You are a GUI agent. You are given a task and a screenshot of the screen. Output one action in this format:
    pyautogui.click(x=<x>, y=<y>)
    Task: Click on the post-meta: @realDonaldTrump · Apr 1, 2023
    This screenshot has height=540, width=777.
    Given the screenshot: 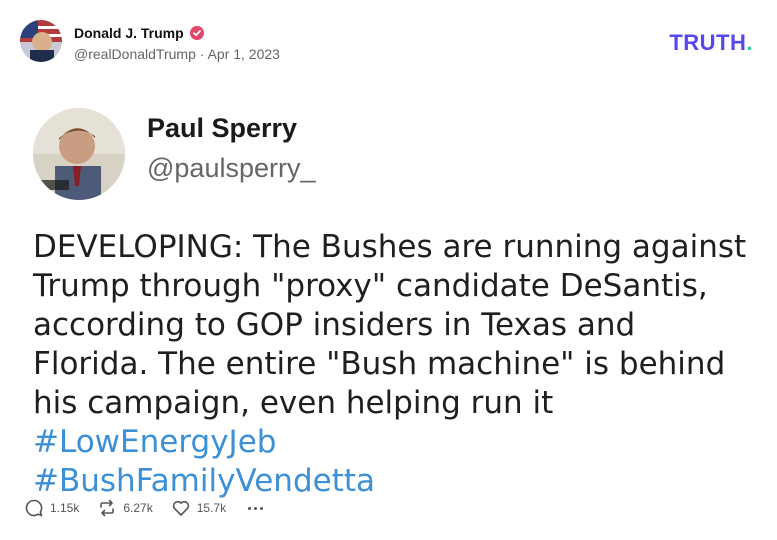 What is the action you would take?
    pyautogui.click(x=177, y=54)
    